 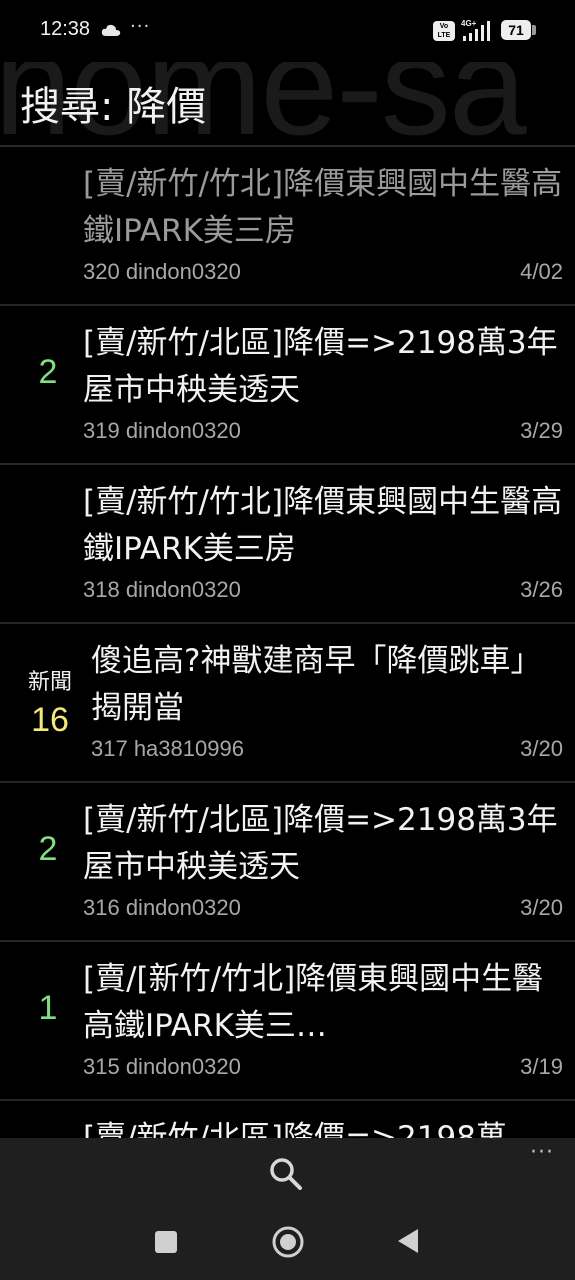 I want to click on bottom-toolbar: ···, so click(x=287, y=1172).